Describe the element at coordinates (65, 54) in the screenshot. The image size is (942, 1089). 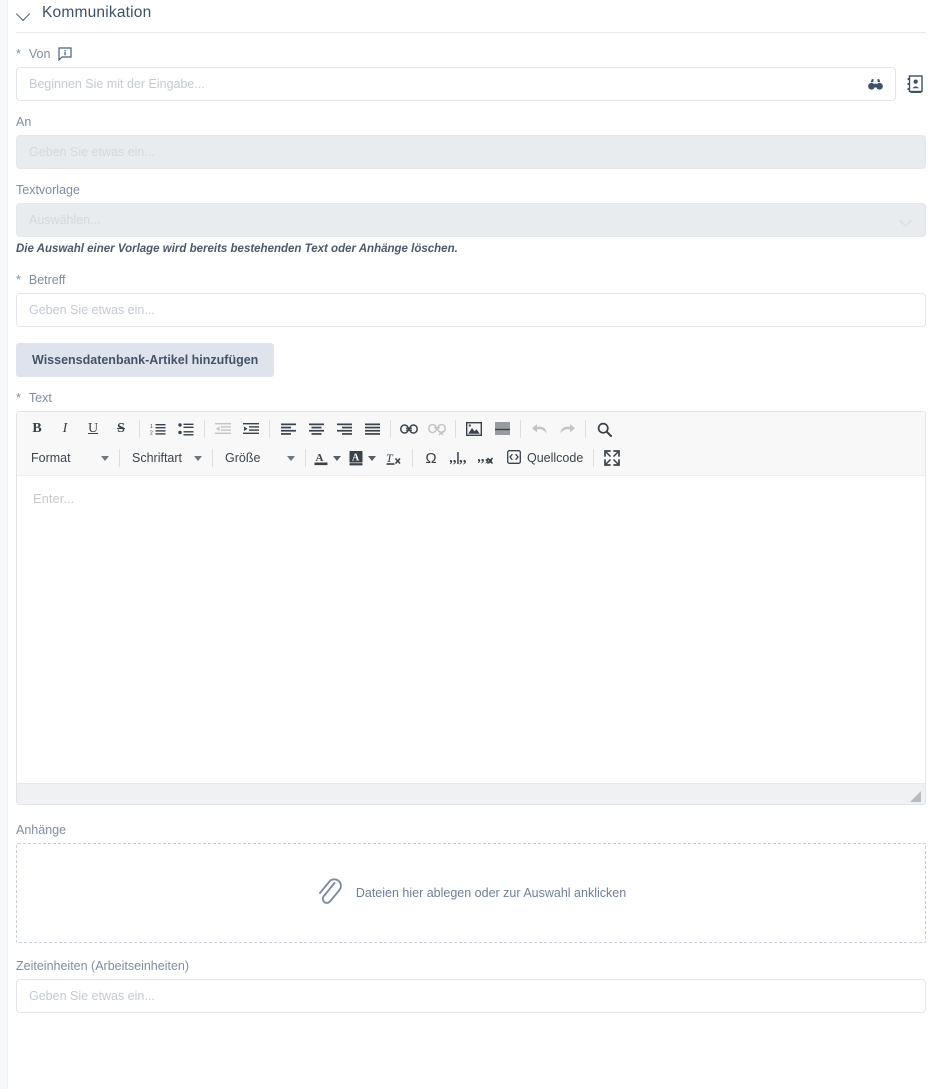
I see `info-bubble-icon` at that location.